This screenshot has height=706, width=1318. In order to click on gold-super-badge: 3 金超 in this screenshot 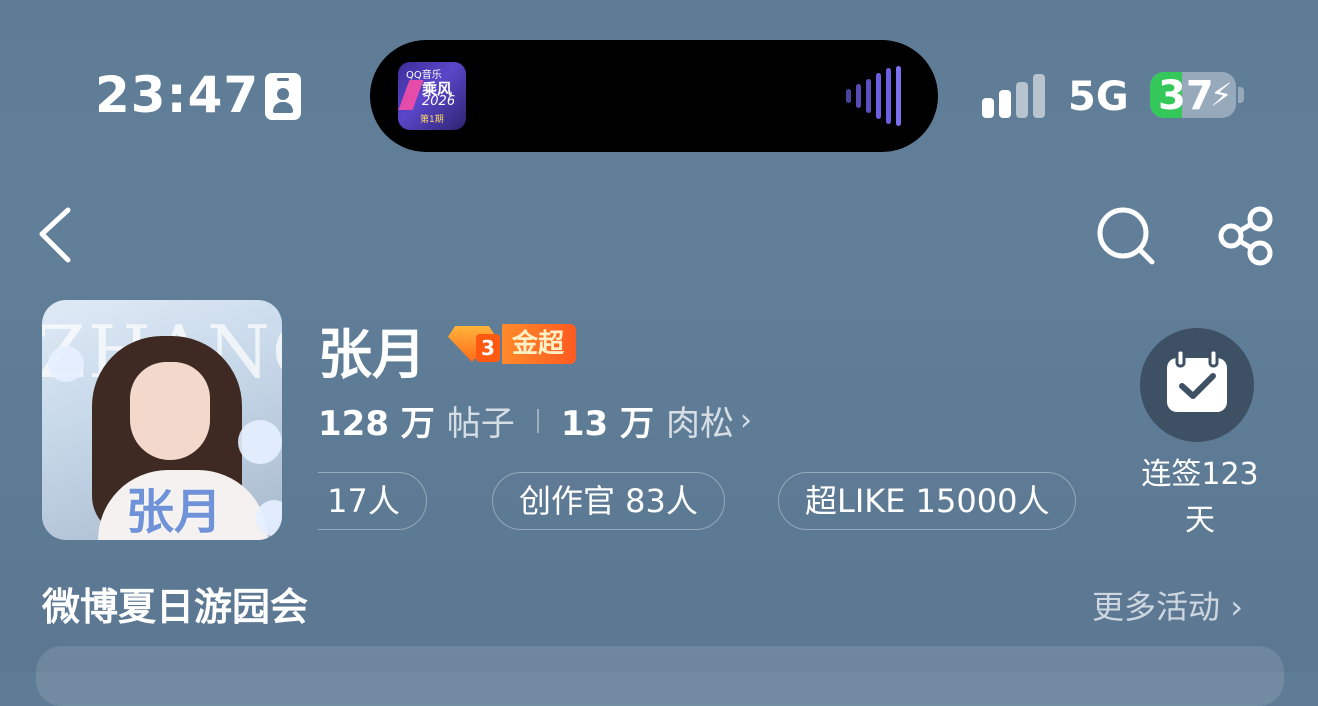, I will do `click(511, 344)`.